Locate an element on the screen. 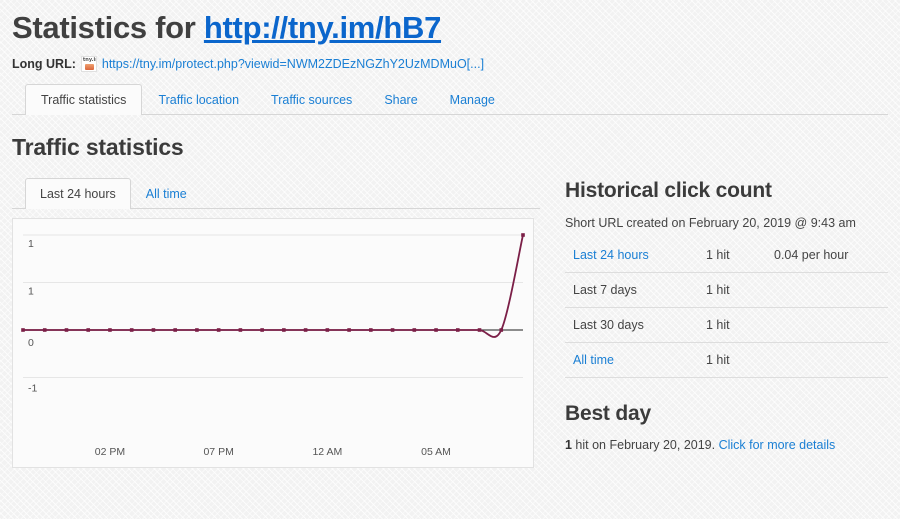 This screenshot has height=519, width=900. subtab-last-24-hours: Last 24 hours is located at coordinates (78, 193).